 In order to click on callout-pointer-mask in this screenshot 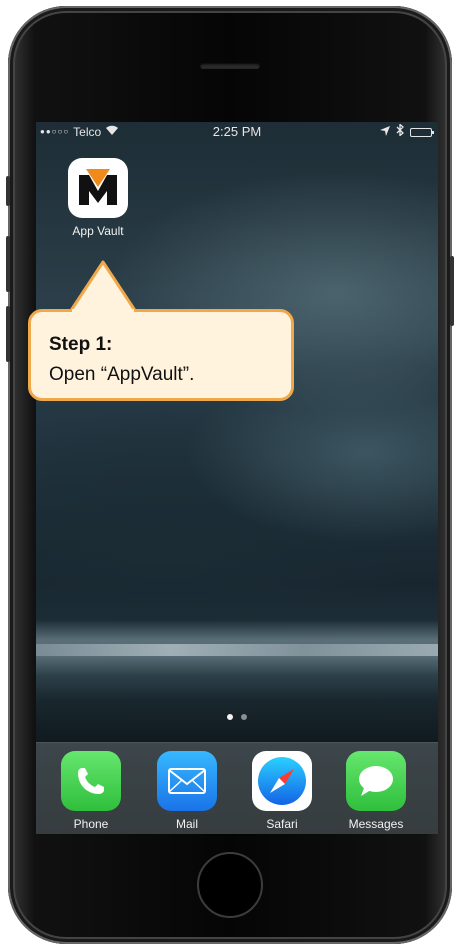, I will do `click(103, 312)`.